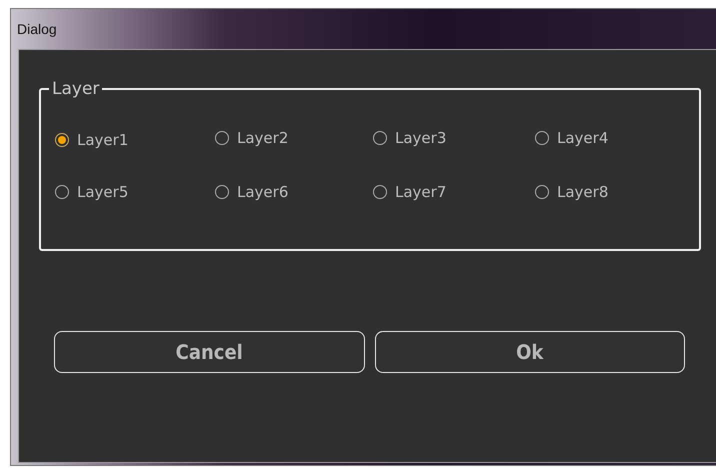 The image size is (716, 468). I want to click on radio-option: Layer8, so click(571, 192).